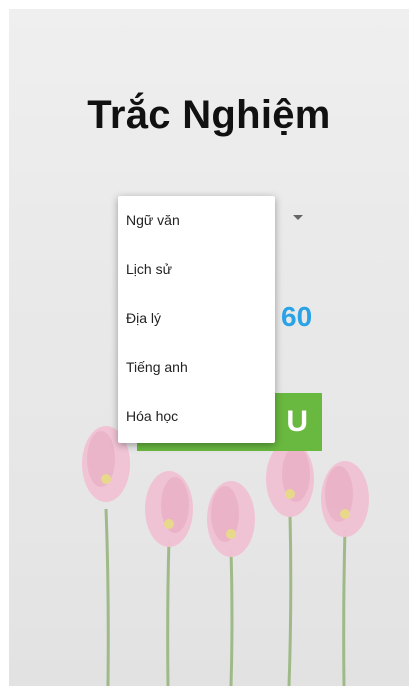 The width and height of the screenshot is (418, 686). What do you see at coordinates (196, 367) in the screenshot?
I see `dropdown-option-tieng-anh: Tiếng anh` at bounding box center [196, 367].